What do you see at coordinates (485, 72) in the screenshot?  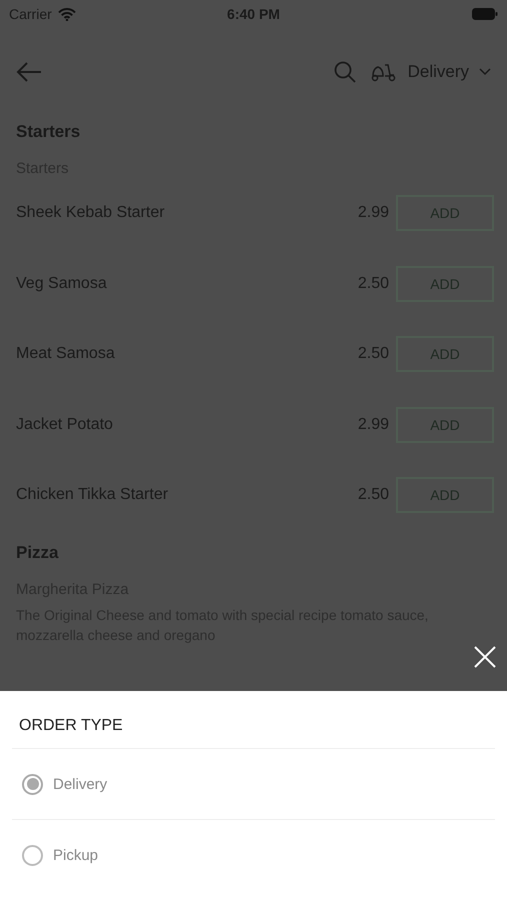 I see `chevron-down-icon` at bounding box center [485, 72].